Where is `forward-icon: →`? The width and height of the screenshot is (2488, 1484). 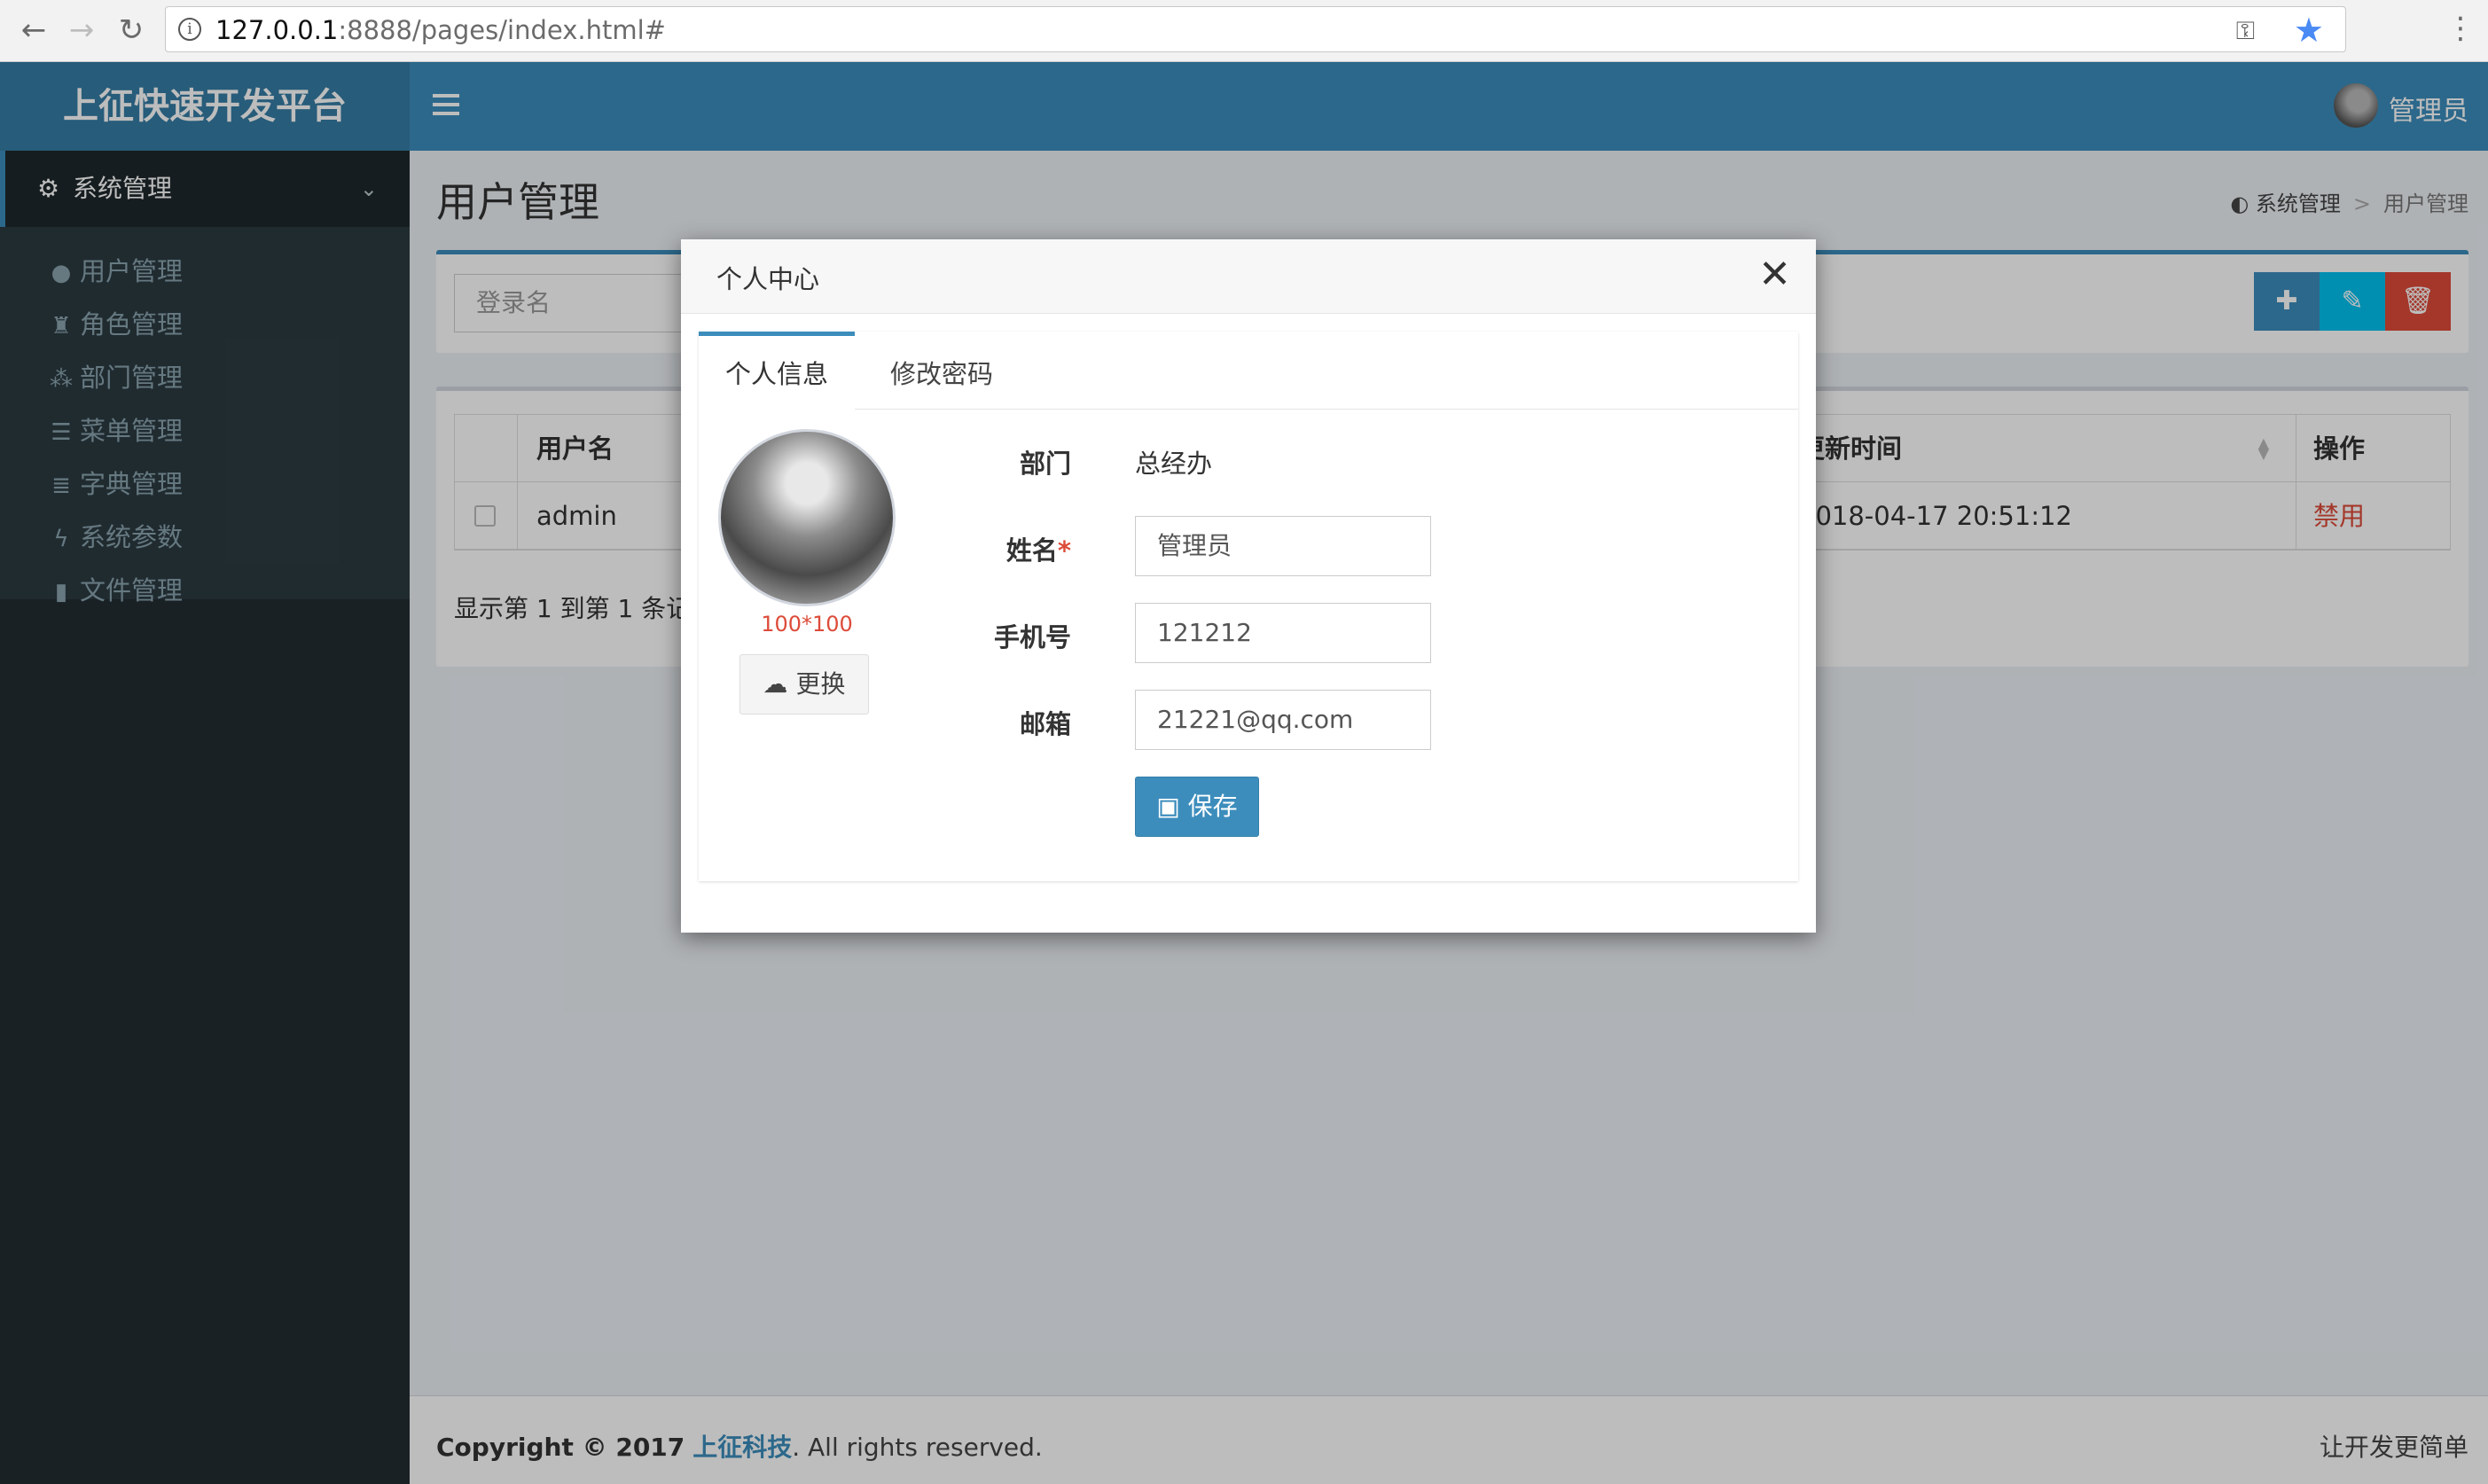
forward-icon: → is located at coordinates (82, 30).